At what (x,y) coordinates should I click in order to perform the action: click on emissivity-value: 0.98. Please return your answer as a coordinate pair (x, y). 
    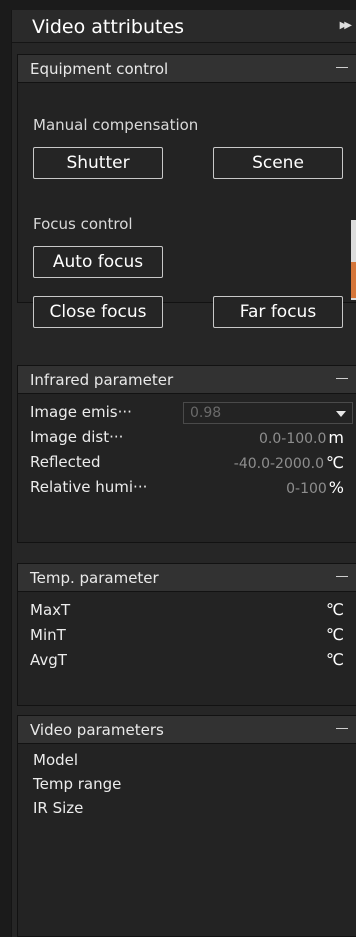
    Looking at the image, I should click on (206, 413).